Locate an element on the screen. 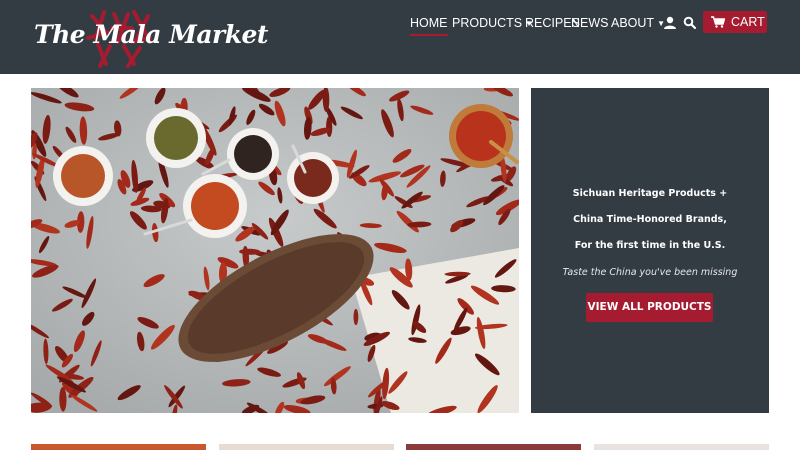 Image resolution: width=800 pixels, height=450 pixels. user-icon is located at coordinates (670, 22).